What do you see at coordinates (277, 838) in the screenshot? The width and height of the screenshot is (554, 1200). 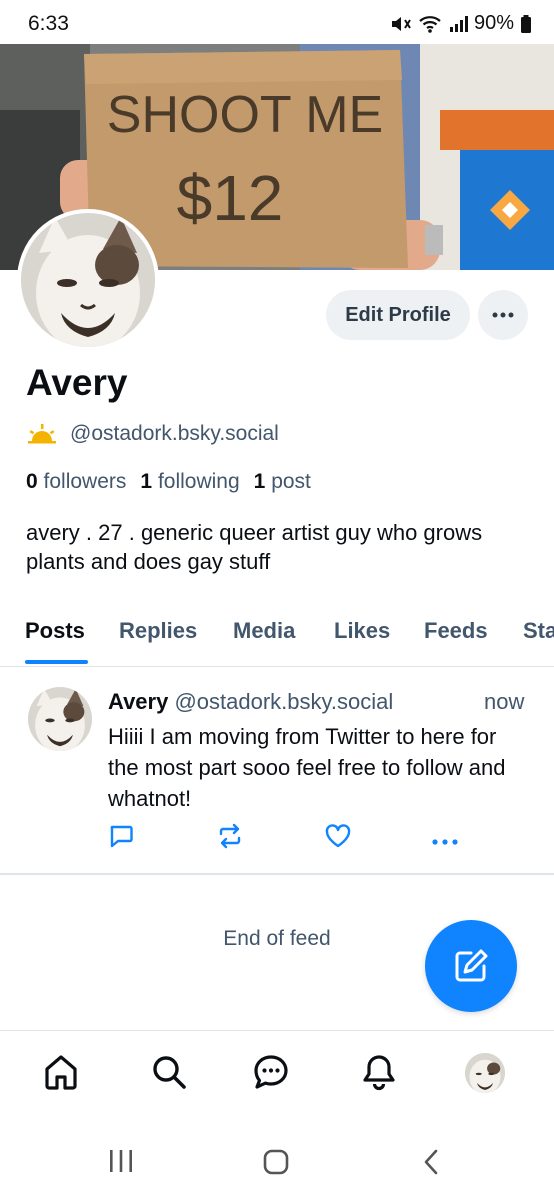 I see `post-actions` at bounding box center [277, 838].